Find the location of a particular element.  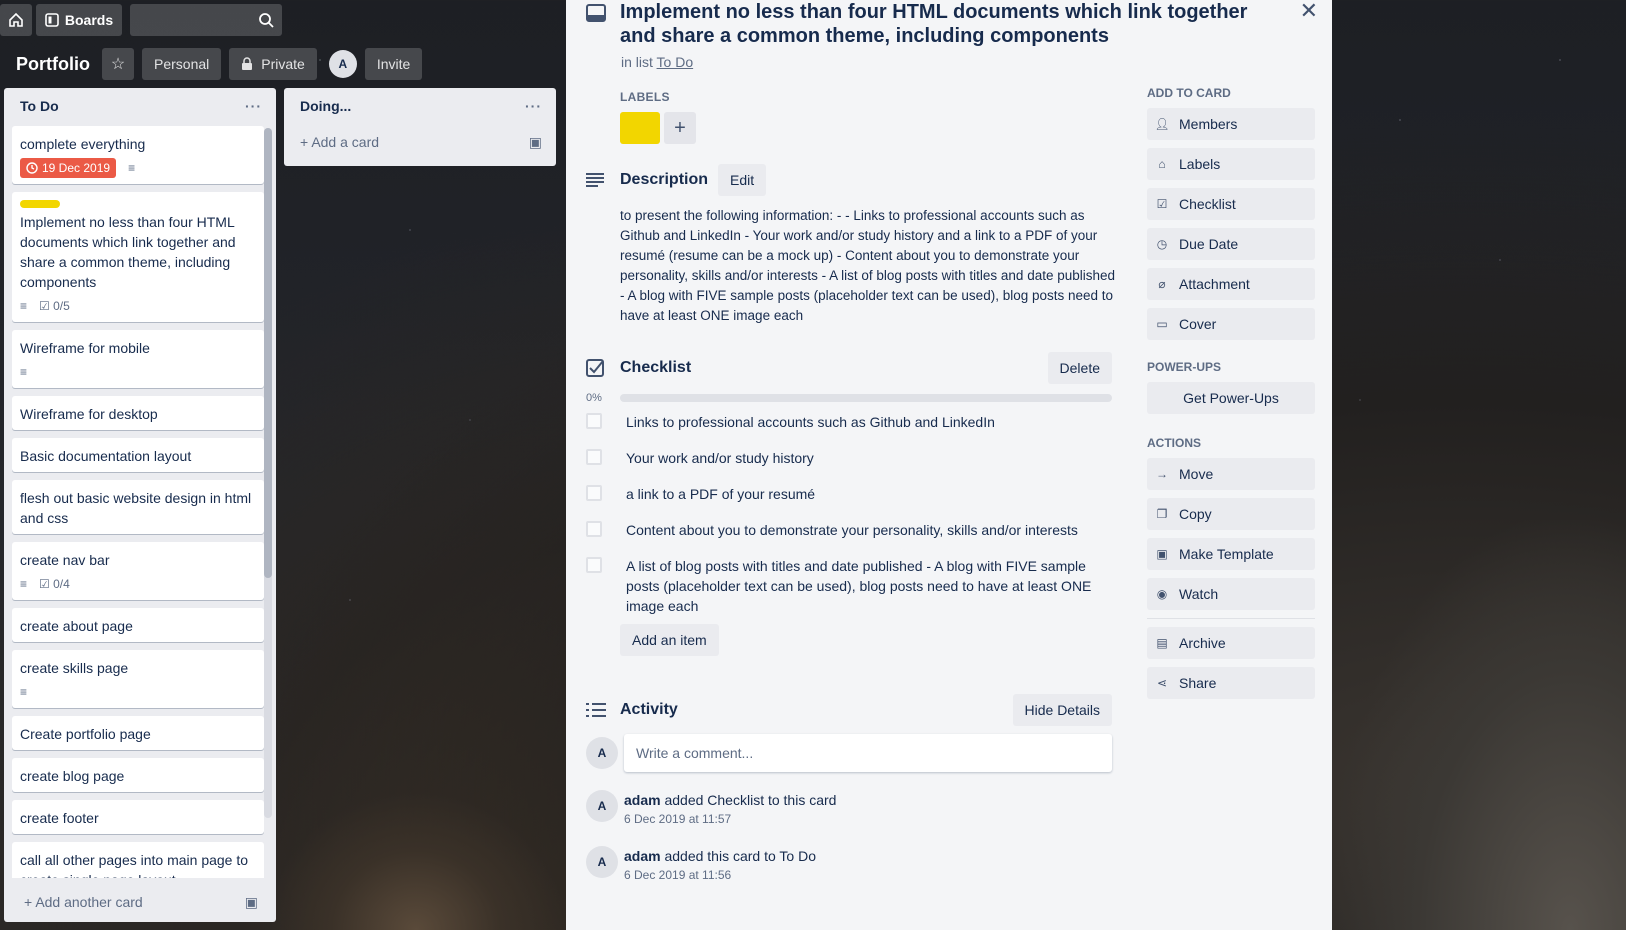

card-title: Wireframe for desktop is located at coordinates (89, 414).